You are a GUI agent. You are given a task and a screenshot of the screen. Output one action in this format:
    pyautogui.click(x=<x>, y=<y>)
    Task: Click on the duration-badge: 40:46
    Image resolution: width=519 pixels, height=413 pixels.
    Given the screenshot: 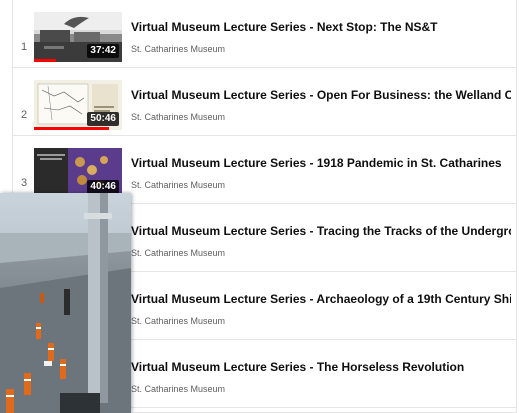 What is the action you would take?
    pyautogui.click(x=103, y=187)
    